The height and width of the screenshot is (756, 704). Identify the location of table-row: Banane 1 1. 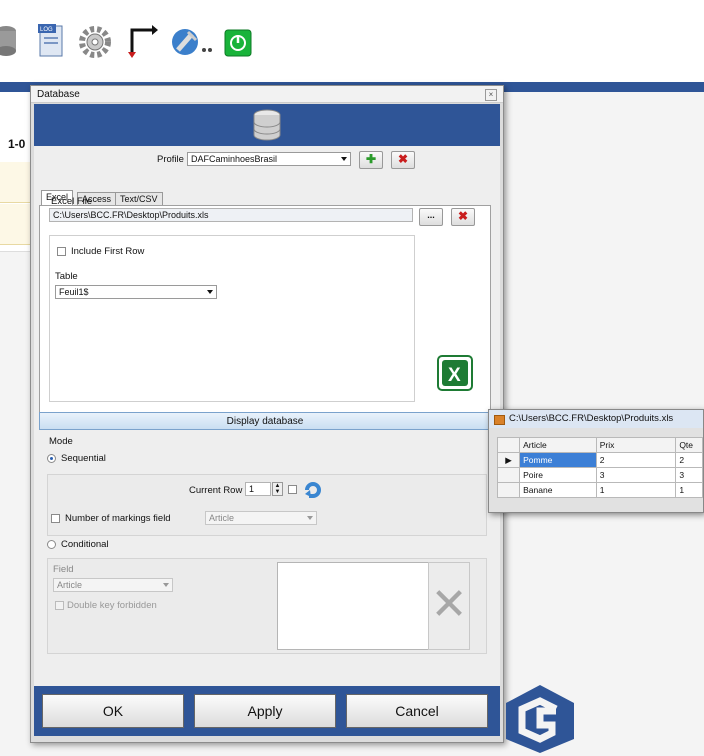
(599, 490).